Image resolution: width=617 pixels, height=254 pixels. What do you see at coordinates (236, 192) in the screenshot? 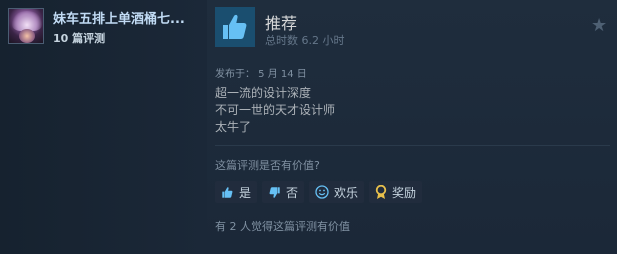
I see `vote-yes-button: 是` at bounding box center [236, 192].